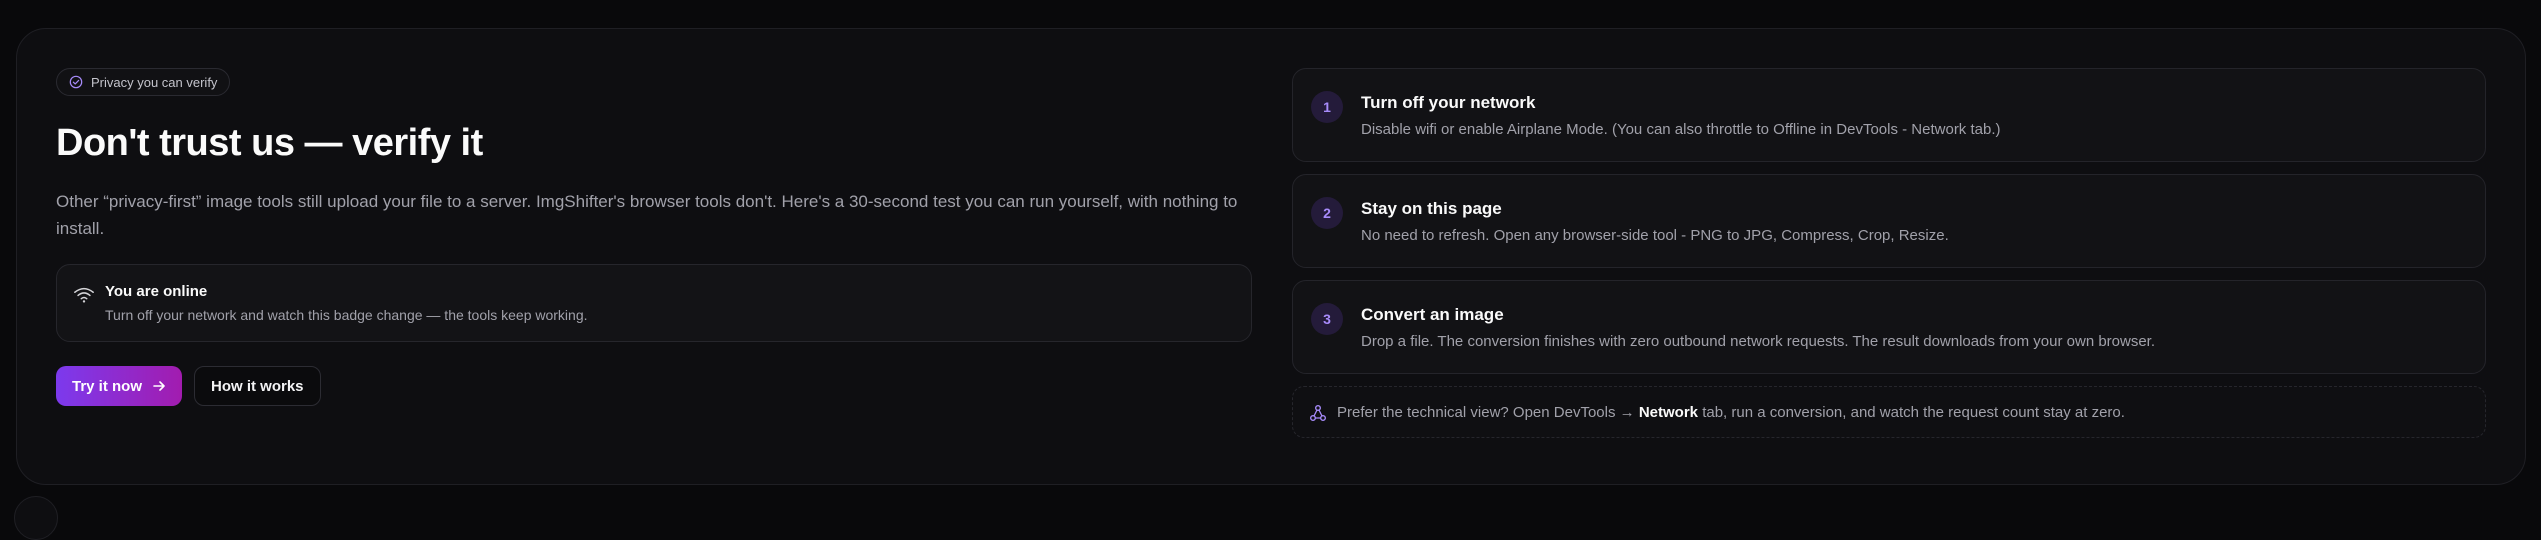 The width and height of the screenshot is (2541, 540). Describe the element at coordinates (1448, 102) in the screenshot. I see `step-title: Turn off your network` at that location.